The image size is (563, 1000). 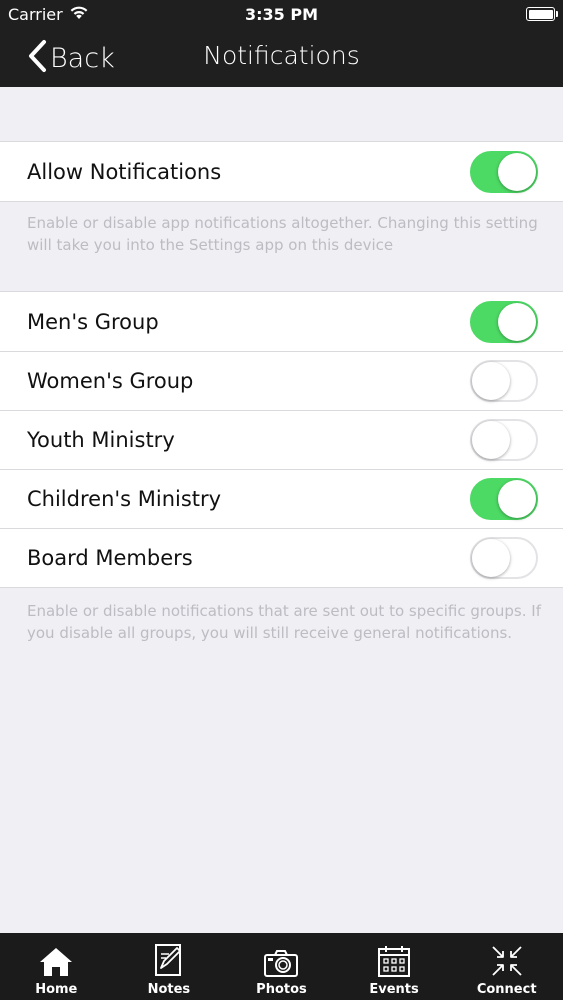 I want to click on tab-home: Home, so click(x=56, y=966).